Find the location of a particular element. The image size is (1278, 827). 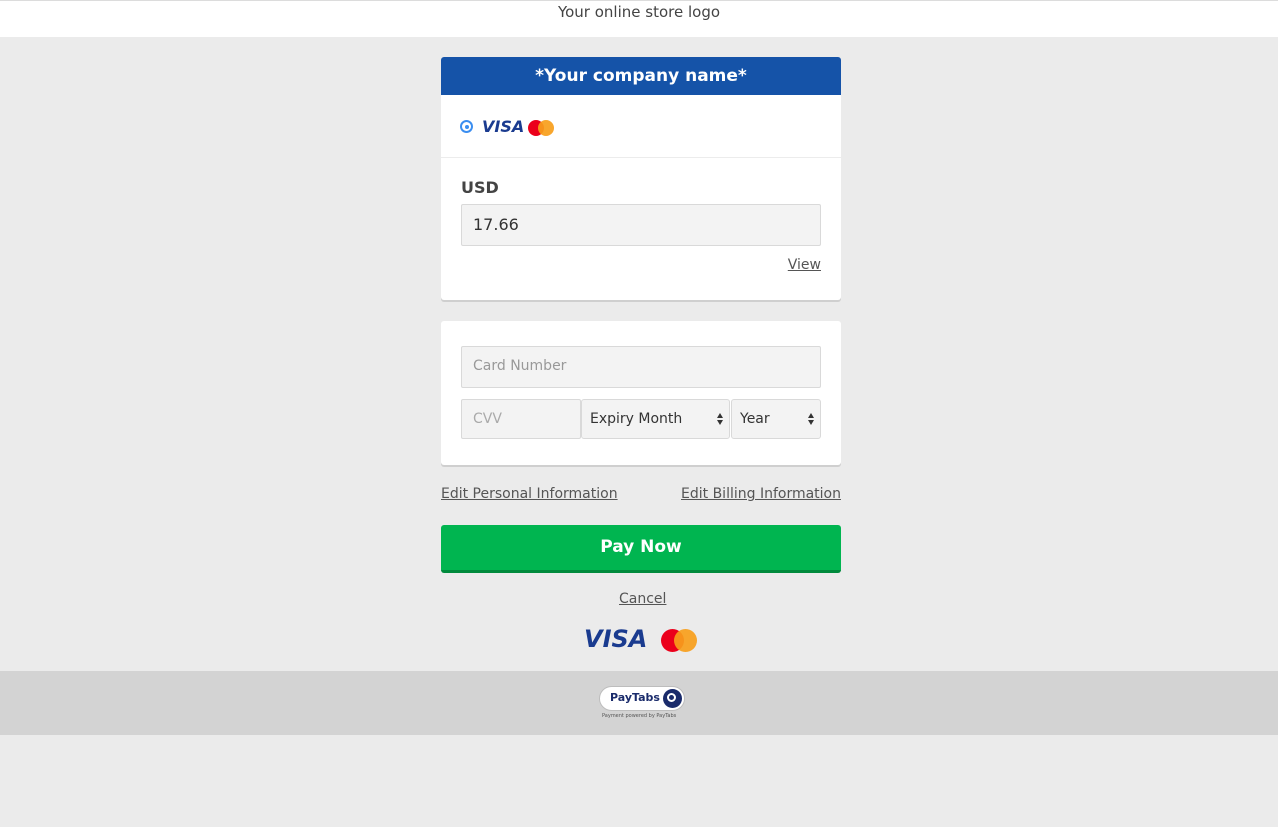

paytabs-logo: PayTabs is located at coordinates (642, 698).